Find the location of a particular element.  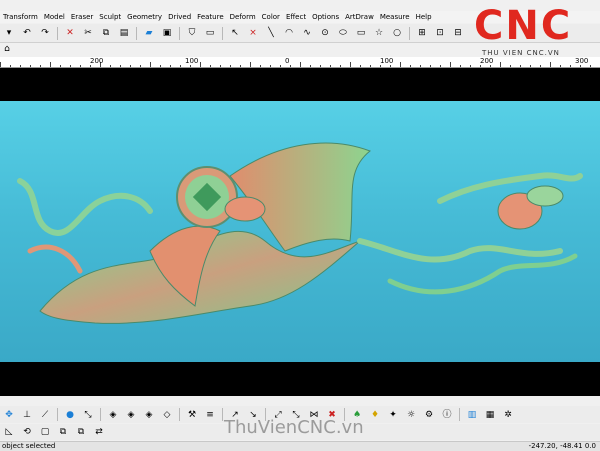

ellipse-icon: ⬭ is located at coordinates (343, 33).